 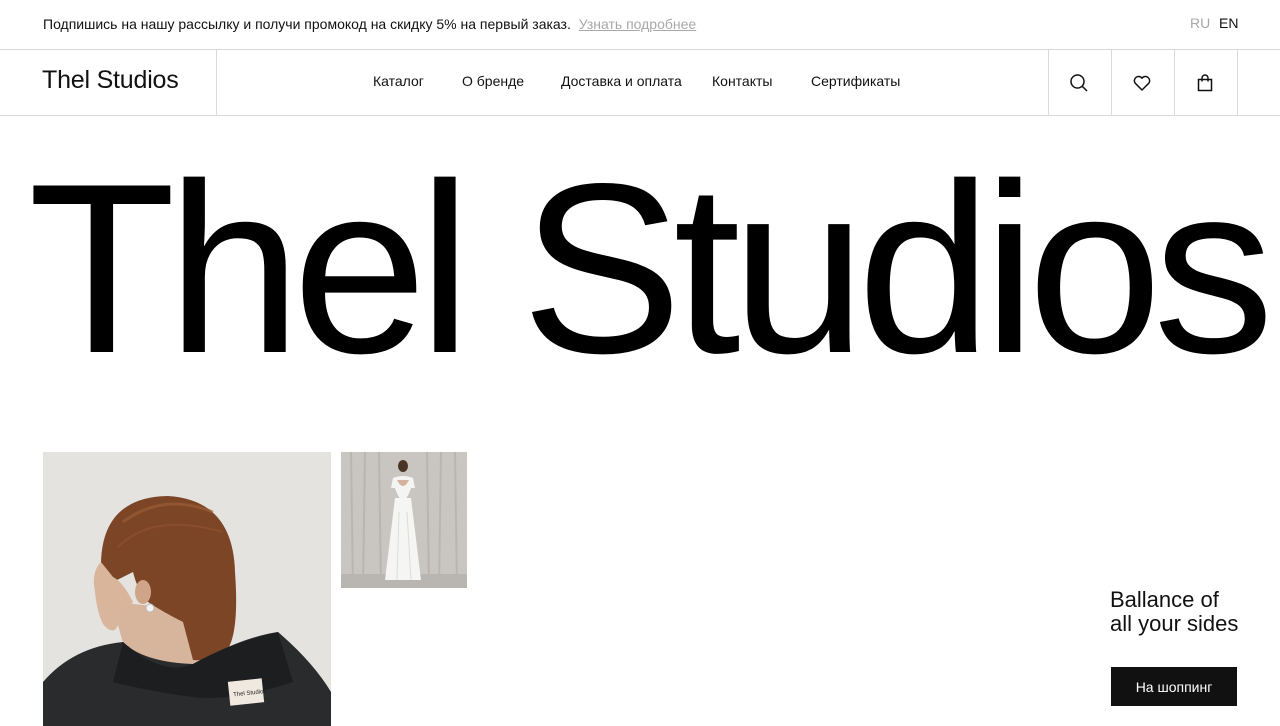 I want to click on promo-learn-more-link: Узнать подробнее, so click(x=637, y=24).